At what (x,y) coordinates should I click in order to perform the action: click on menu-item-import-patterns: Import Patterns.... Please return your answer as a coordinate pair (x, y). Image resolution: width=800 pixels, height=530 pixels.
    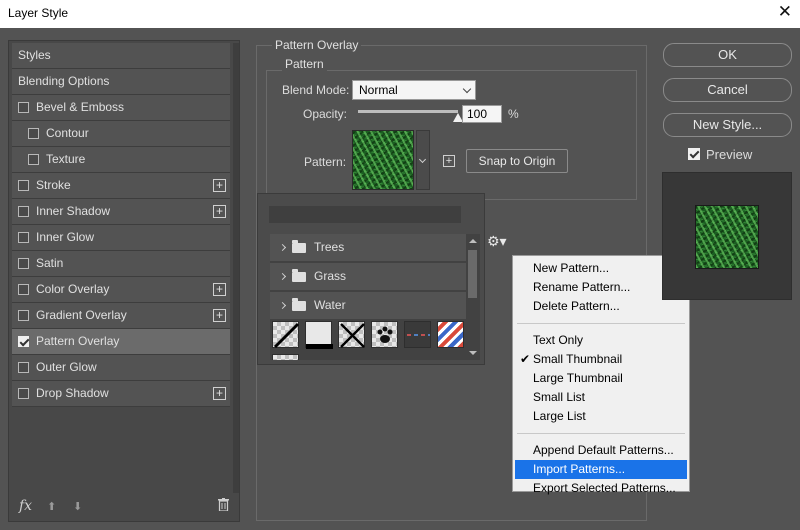
    Looking at the image, I should click on (601, 469).